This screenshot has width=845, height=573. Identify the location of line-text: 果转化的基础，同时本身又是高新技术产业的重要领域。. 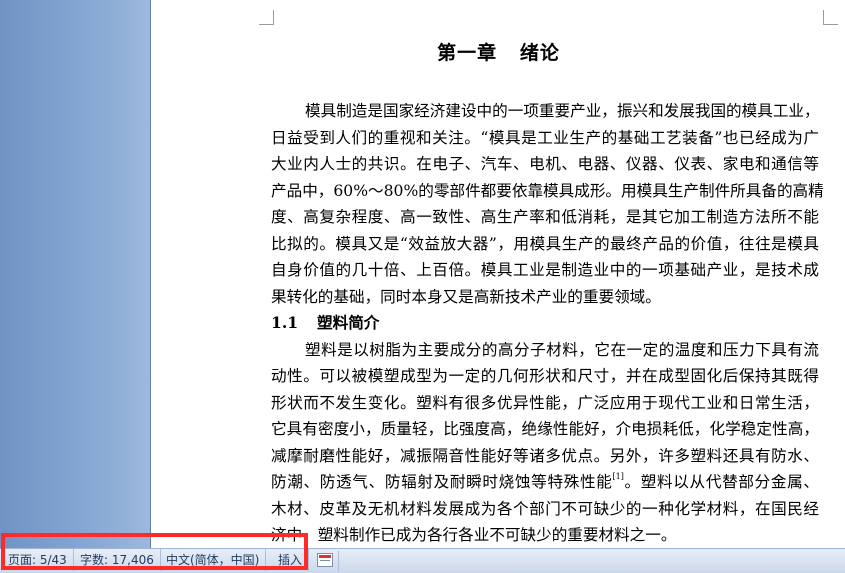
(466, 296).